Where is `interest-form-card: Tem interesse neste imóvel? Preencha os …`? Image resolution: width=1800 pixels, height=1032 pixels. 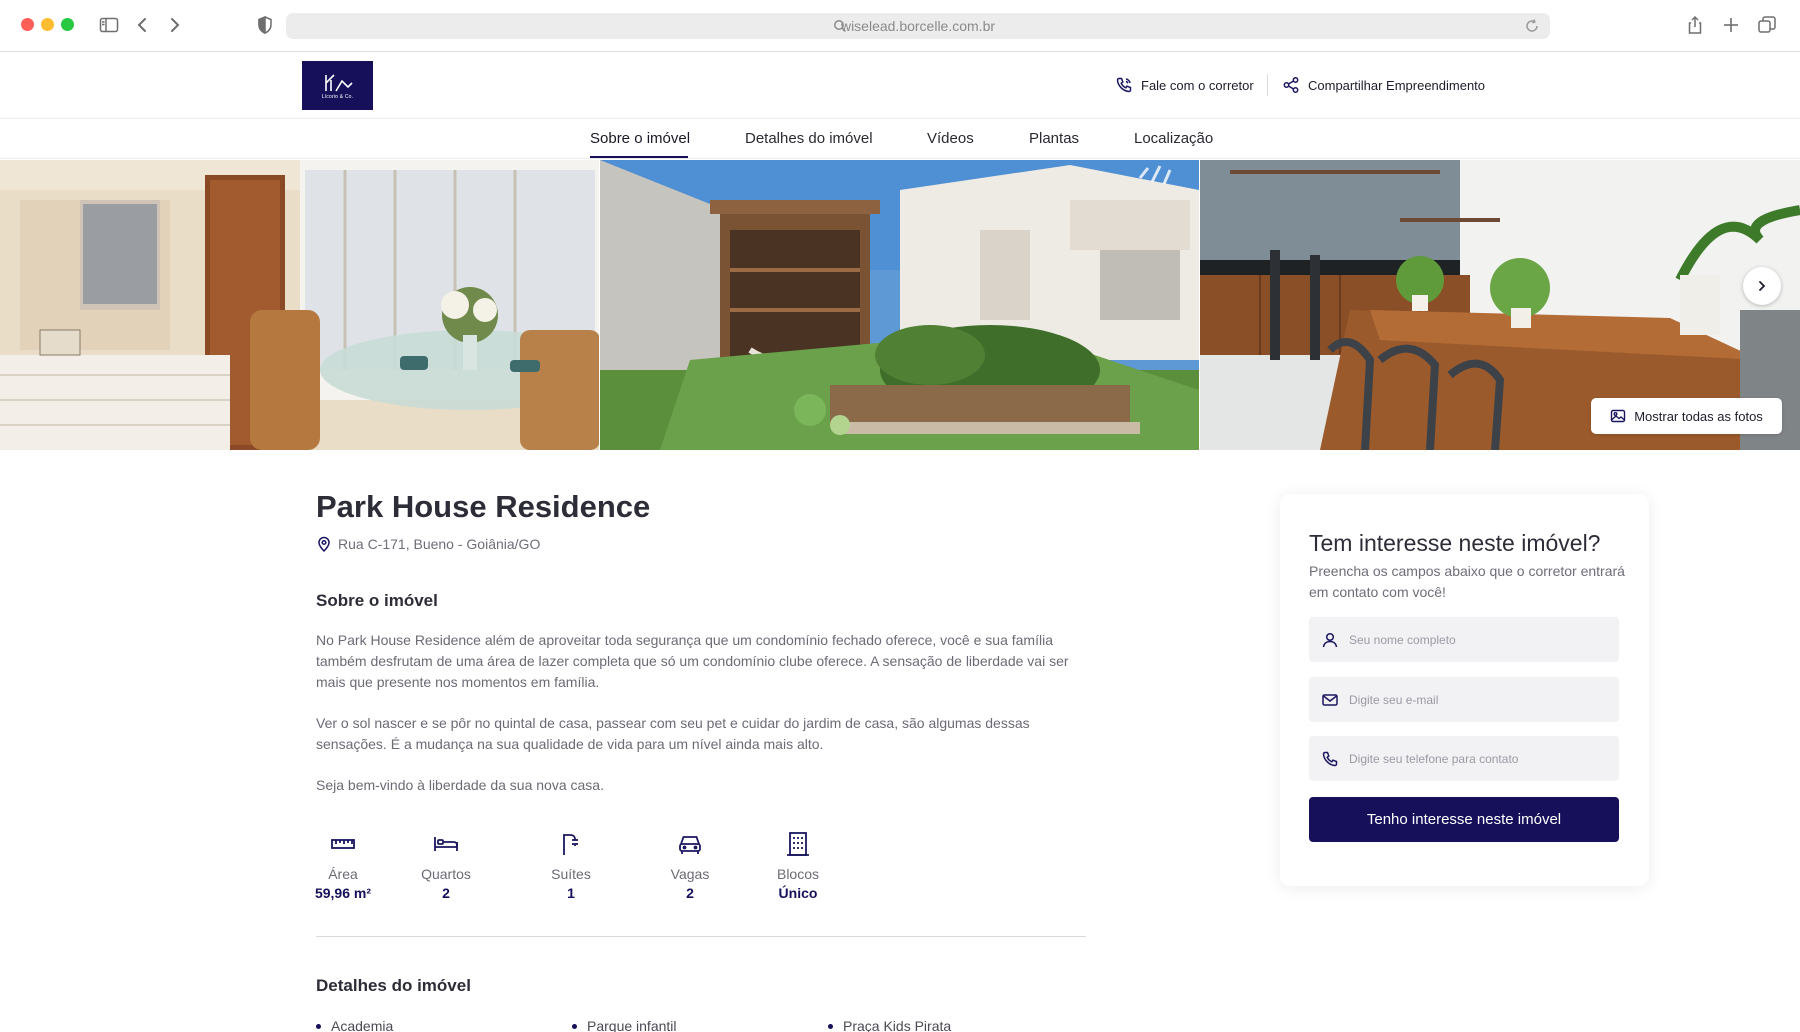
interest-form-card: Tem interesse neste imóvel? Preencha os … is located at coordinates (1464, 690).